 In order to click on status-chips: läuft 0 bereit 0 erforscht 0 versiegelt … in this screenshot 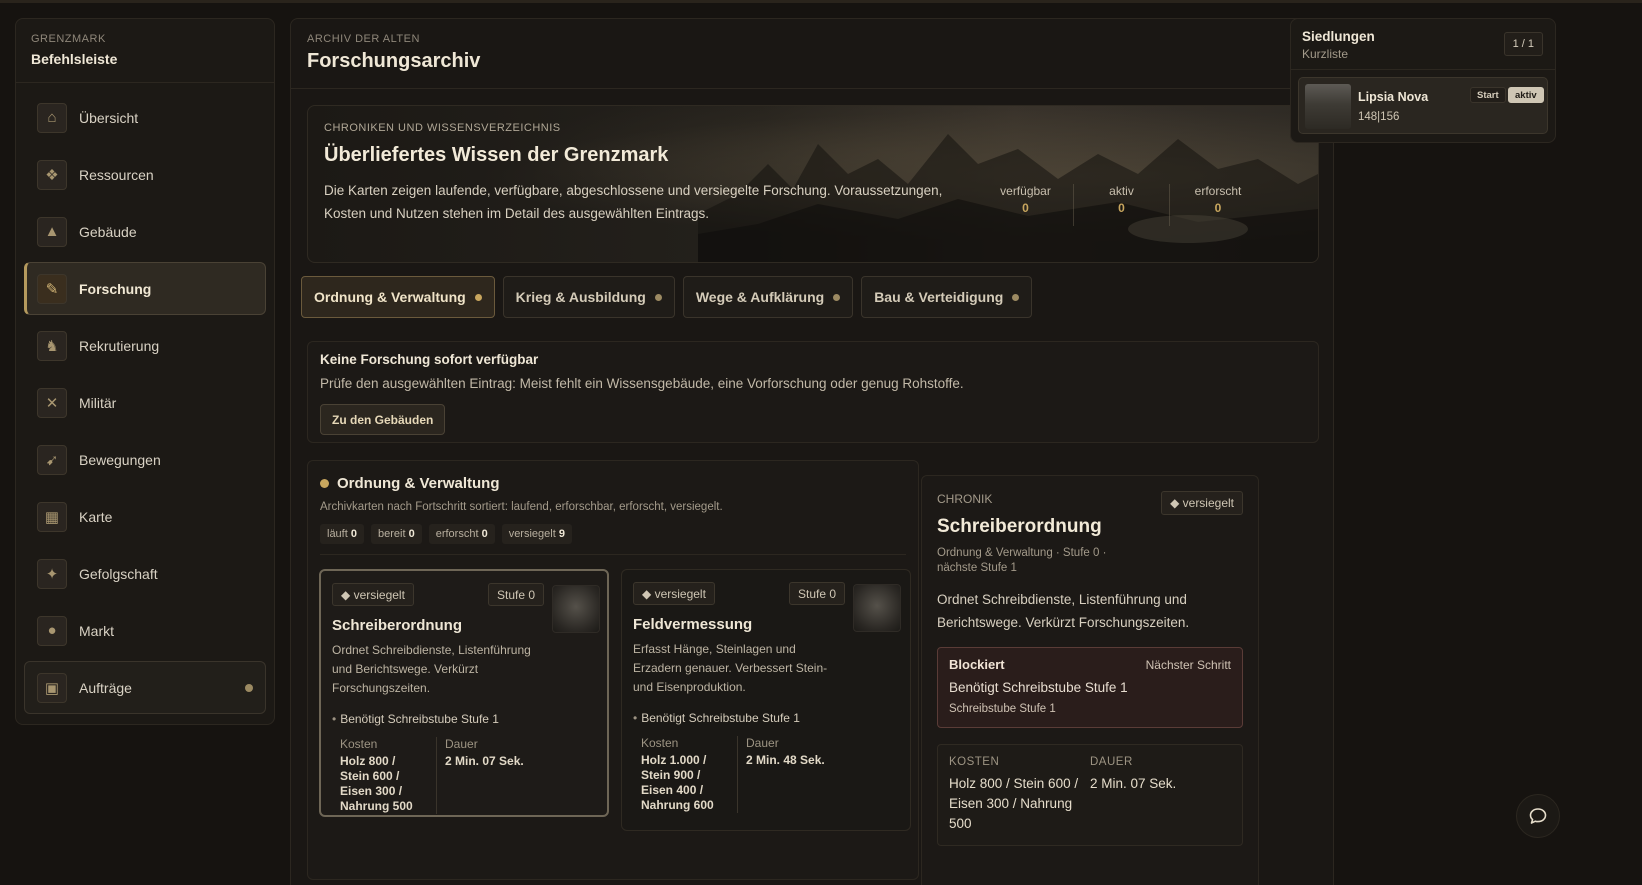, I will do `click(613, 528)`.